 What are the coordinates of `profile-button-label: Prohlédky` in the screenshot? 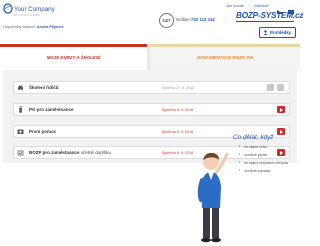 It's located at (281, 32).